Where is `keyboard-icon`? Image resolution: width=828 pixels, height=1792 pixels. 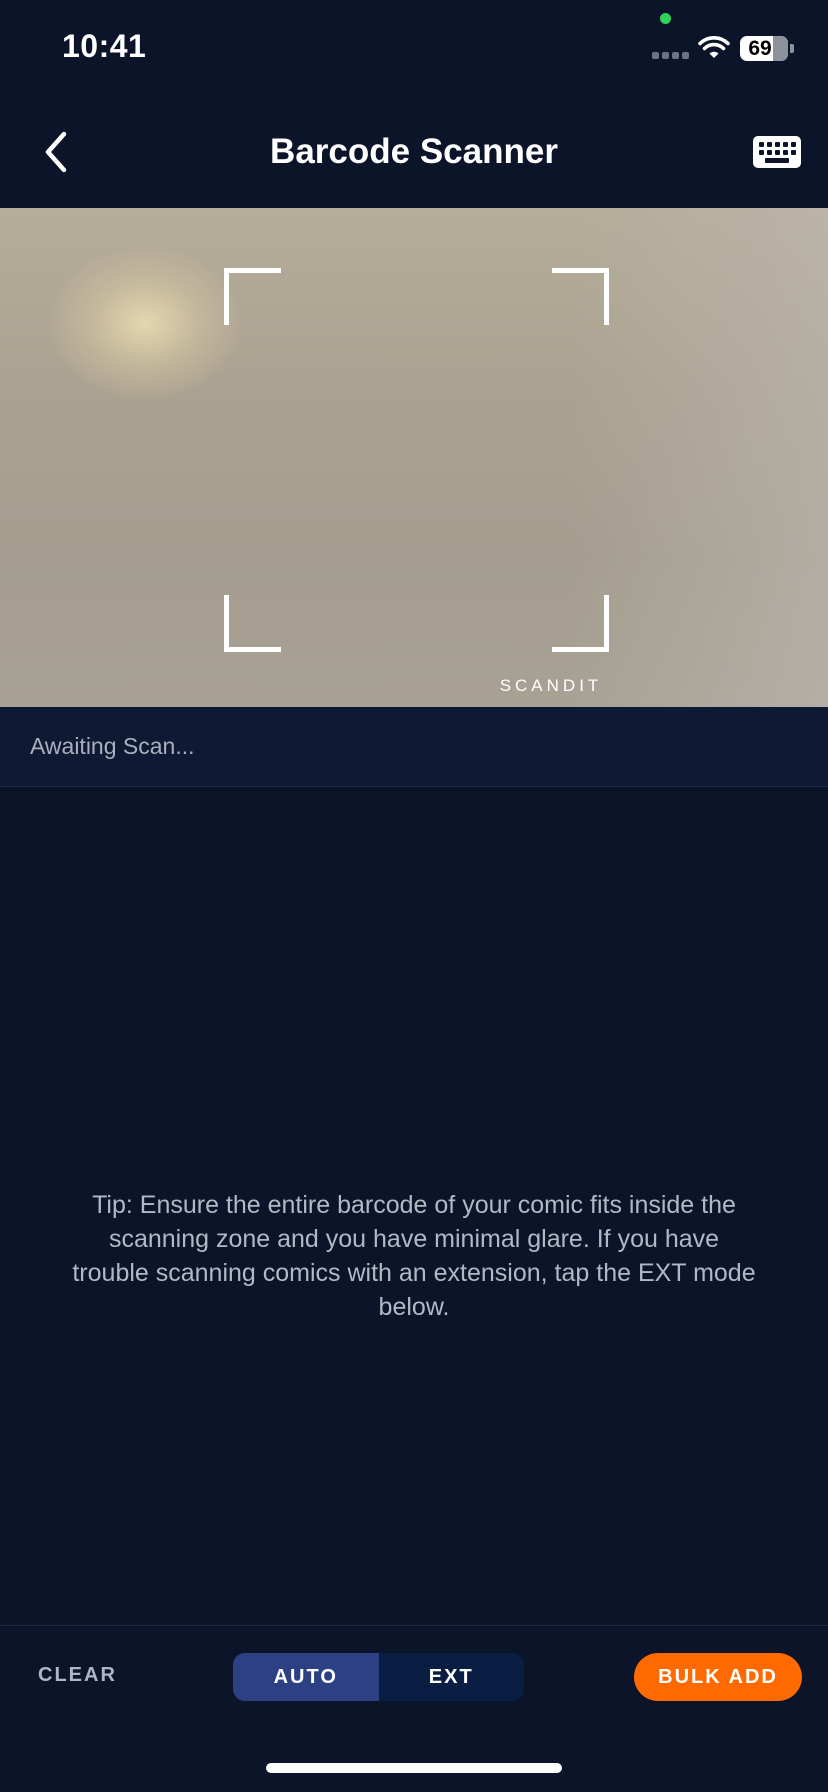 keyboard-icon is located at coordinates (777, 152).